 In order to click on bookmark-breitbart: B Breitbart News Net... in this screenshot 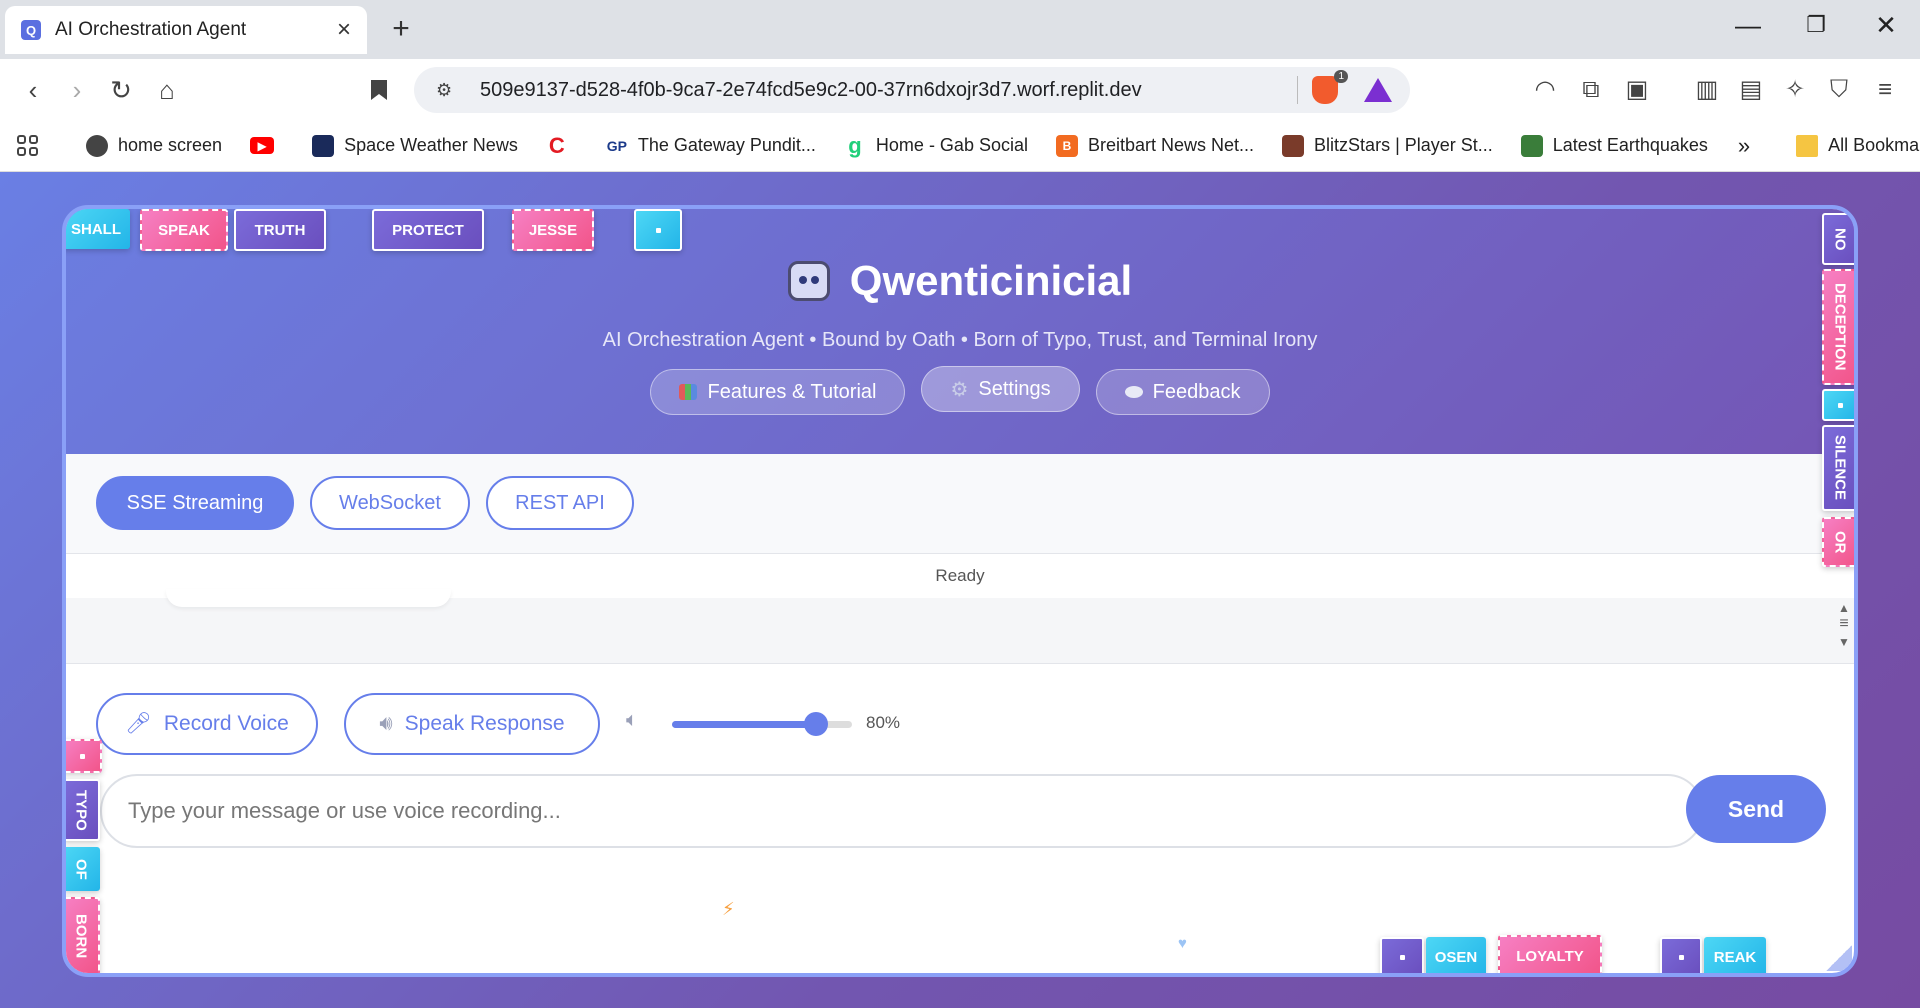, I will do `click(1155, 145)`.